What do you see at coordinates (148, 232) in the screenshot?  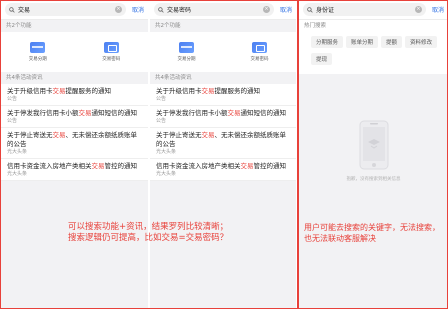 I see `annotation-left: 可以搜索功能+资讯，结果罗列比较清晰； 搜索逻辑仍可提高，比如交易=交易密码？` at bounding box center [148, 232].